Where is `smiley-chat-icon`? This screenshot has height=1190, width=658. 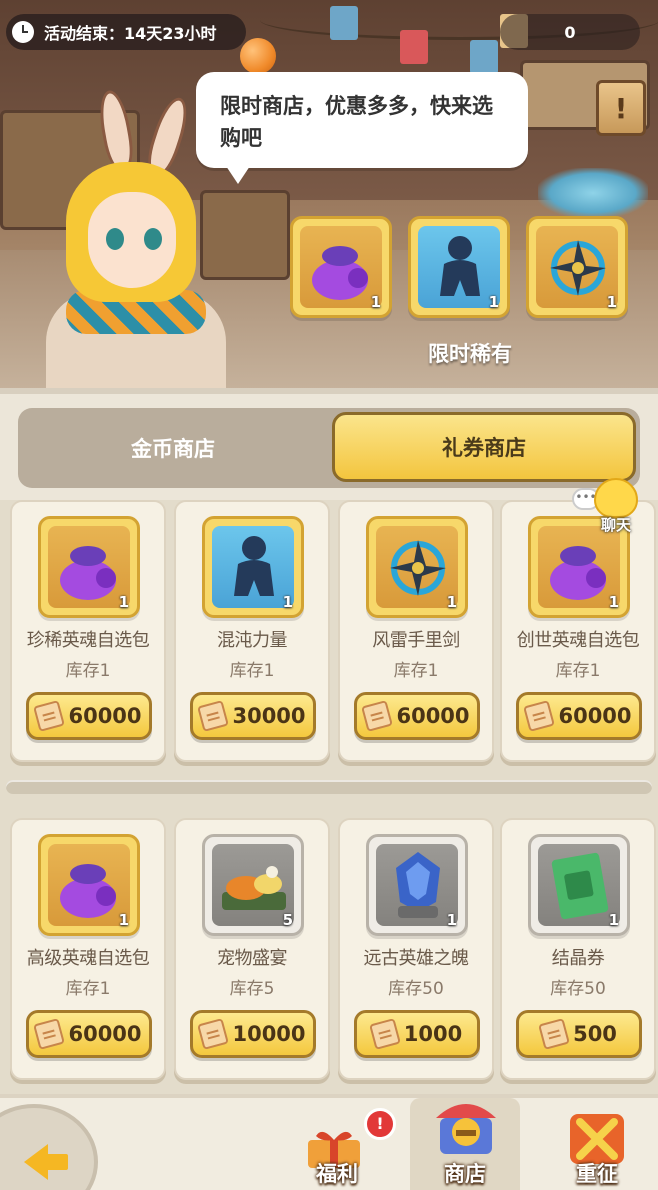
smiley-chat-icon is located at coordinates (616, 498).